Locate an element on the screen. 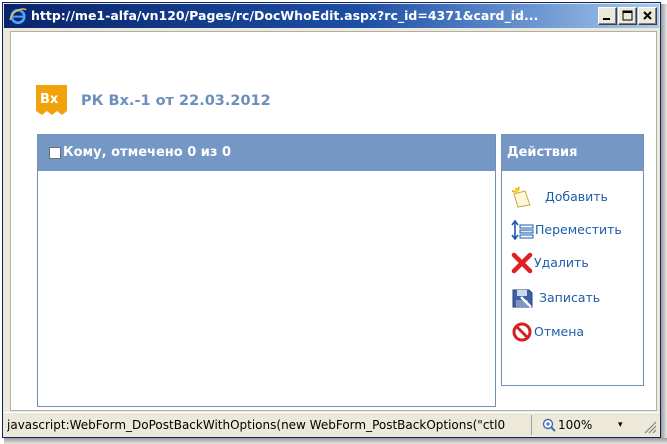 Image resolution: width=667 pixels, height=444 pixels. add-button: Добавить is located at coordinates (572, 197).